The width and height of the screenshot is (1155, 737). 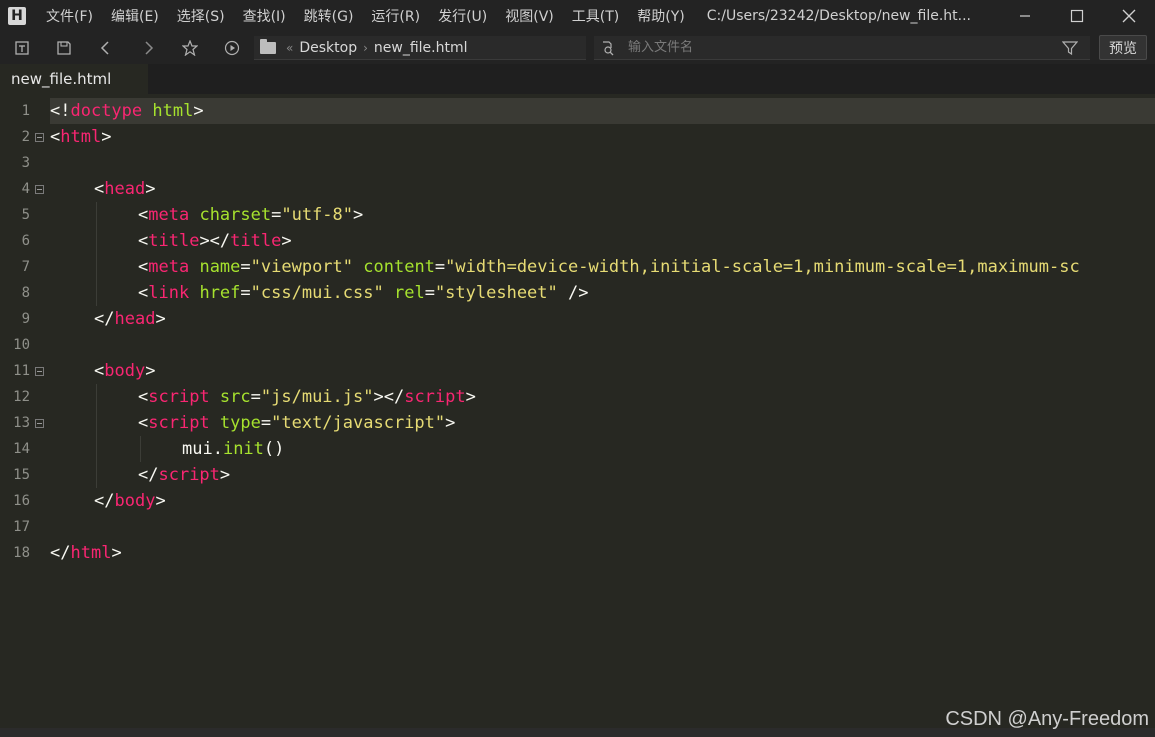 What do you see at coordinates (602, 553) in the screenshot?
I see `code-text: </html >` at bounding box center [602, 553].